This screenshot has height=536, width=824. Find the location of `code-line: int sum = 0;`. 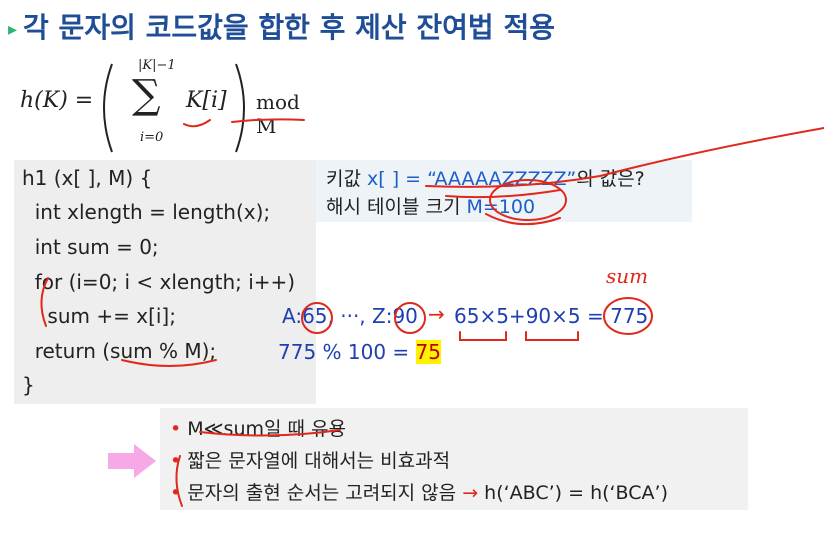

code-line: int sum = 0; is located at coordinates (90, 247).